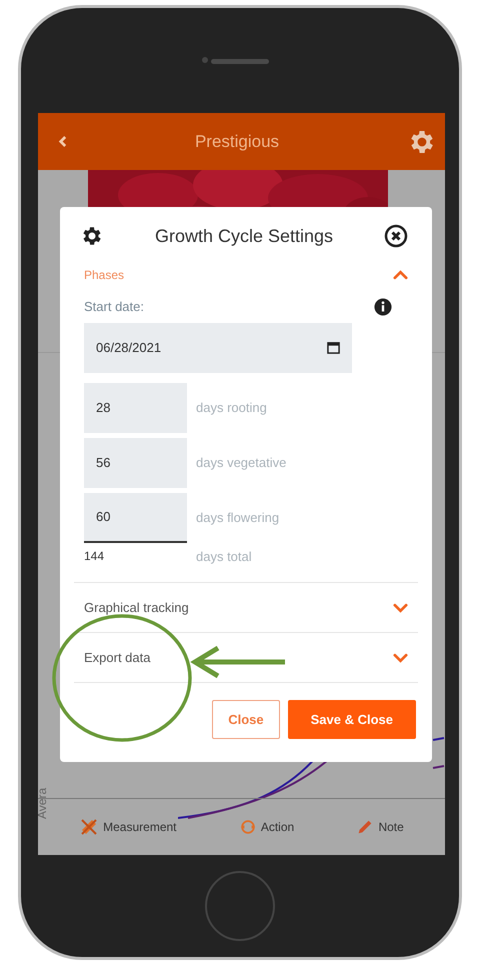  What do you see at coordinates (44, 803) in the screenshot?
I see `axis-label: Avera` at bounding box center [44, 803].